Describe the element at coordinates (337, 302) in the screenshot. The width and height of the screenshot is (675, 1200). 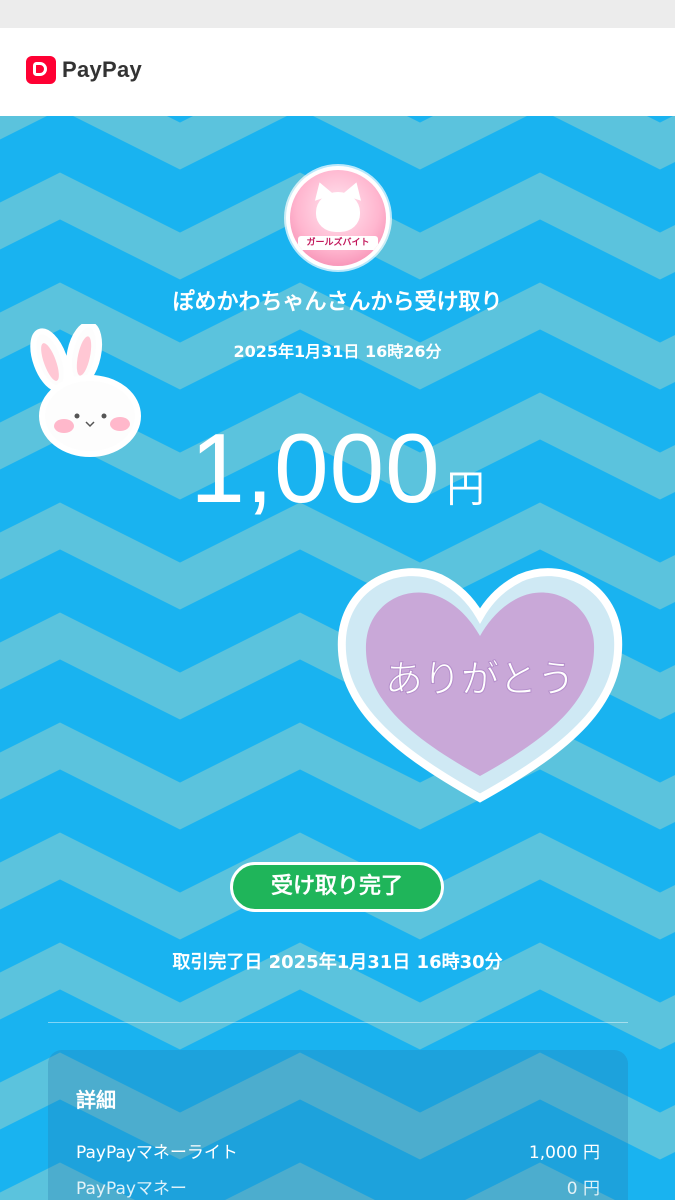
I see `sender-line: ぽめかわちゃんさんから受け取り` at that location.